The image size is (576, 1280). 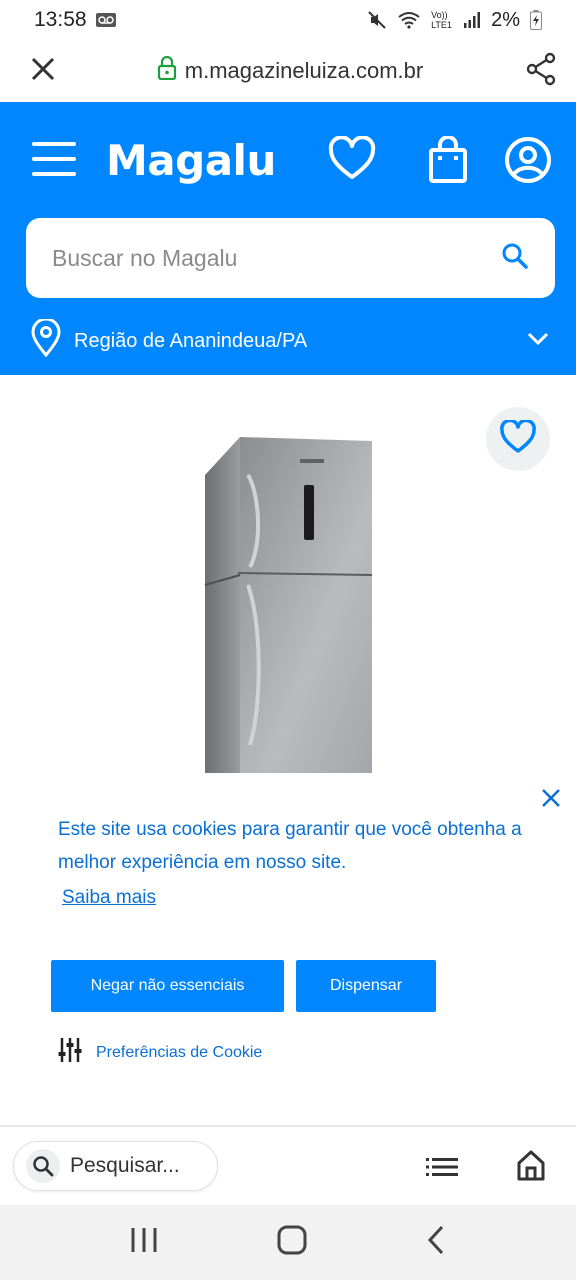 I want to click on site-search-box, so click(x=290, y=258).